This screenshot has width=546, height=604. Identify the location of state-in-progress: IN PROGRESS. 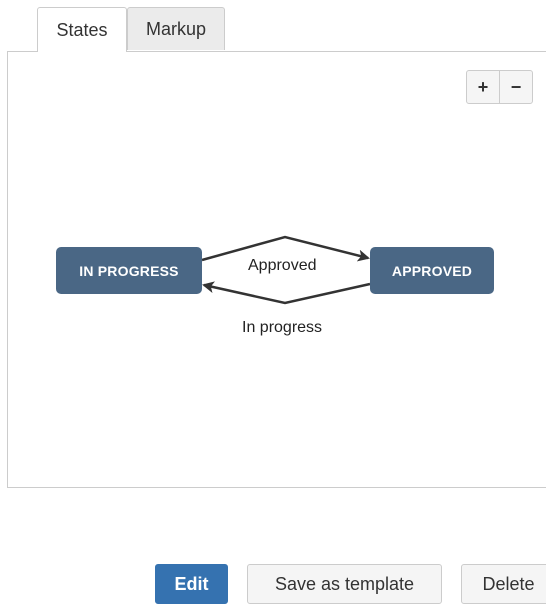
(129, 270).